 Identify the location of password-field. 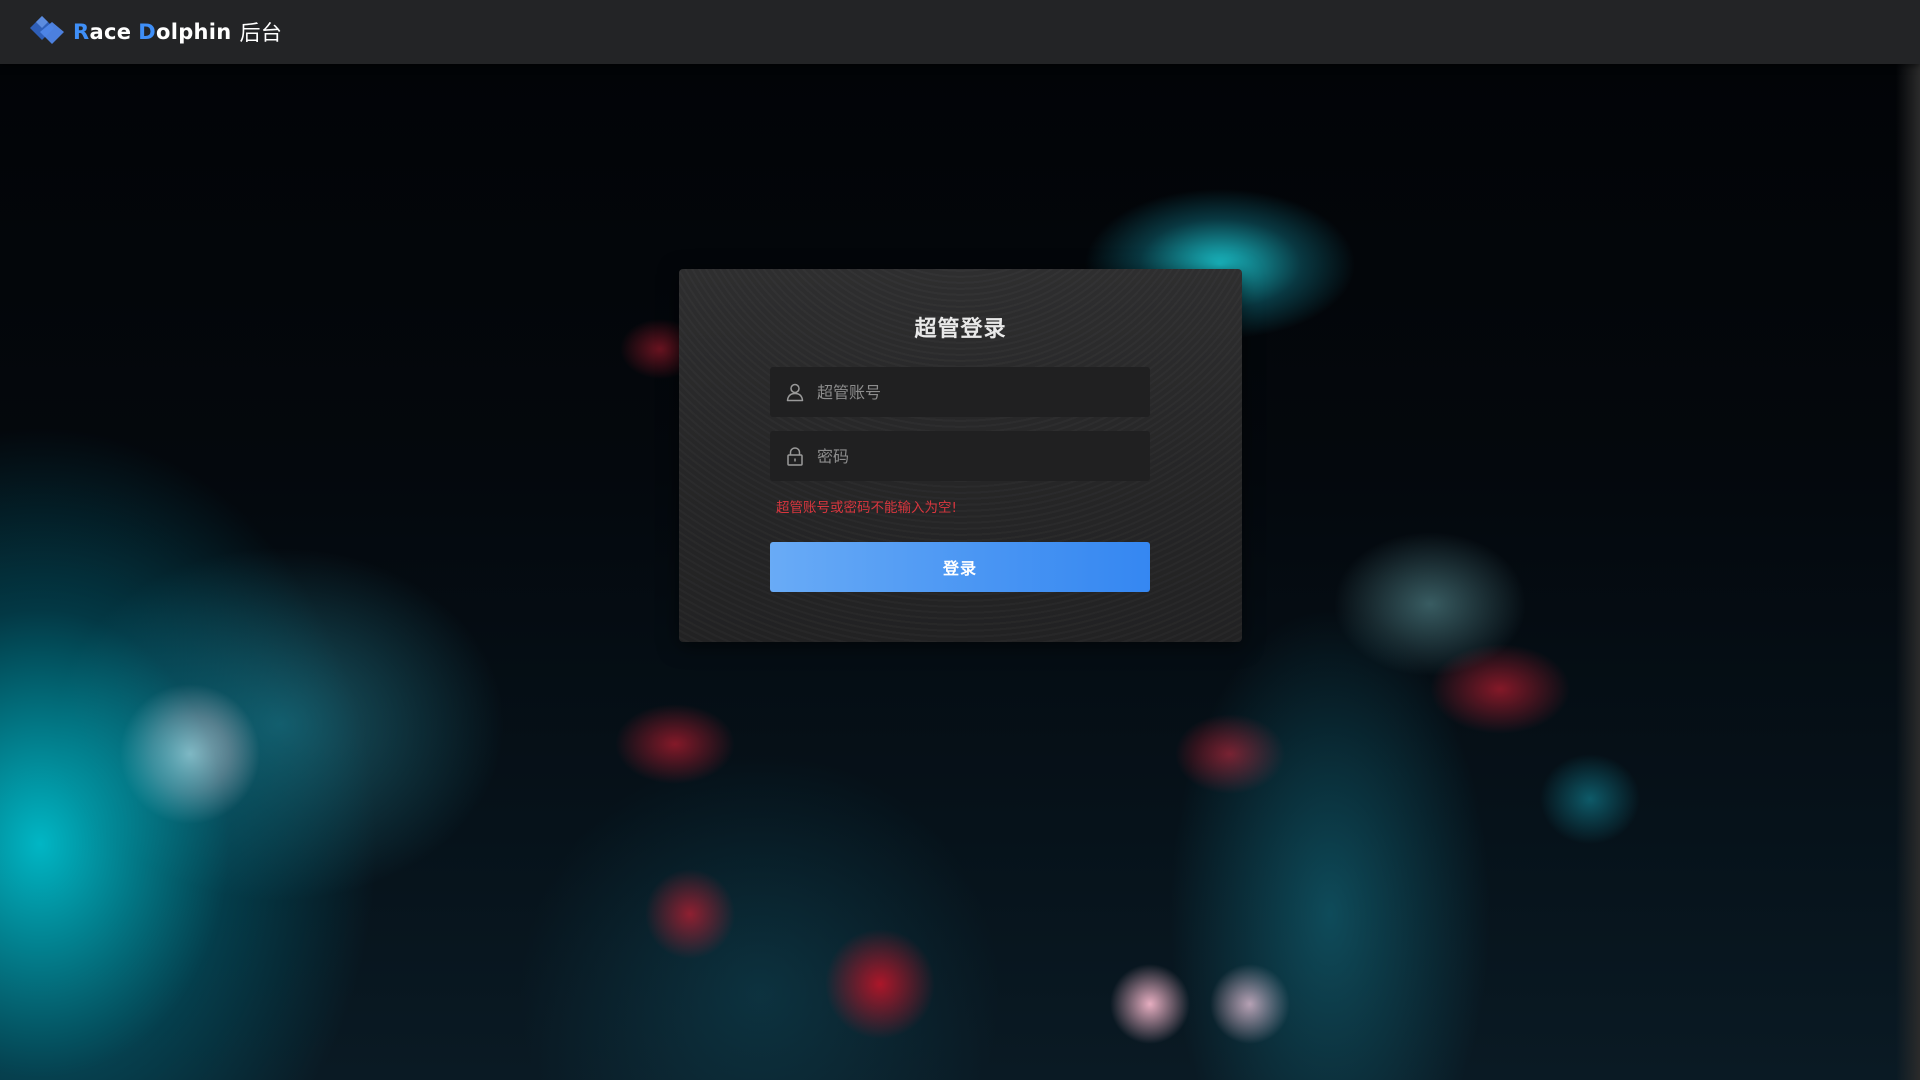
(960, 456).